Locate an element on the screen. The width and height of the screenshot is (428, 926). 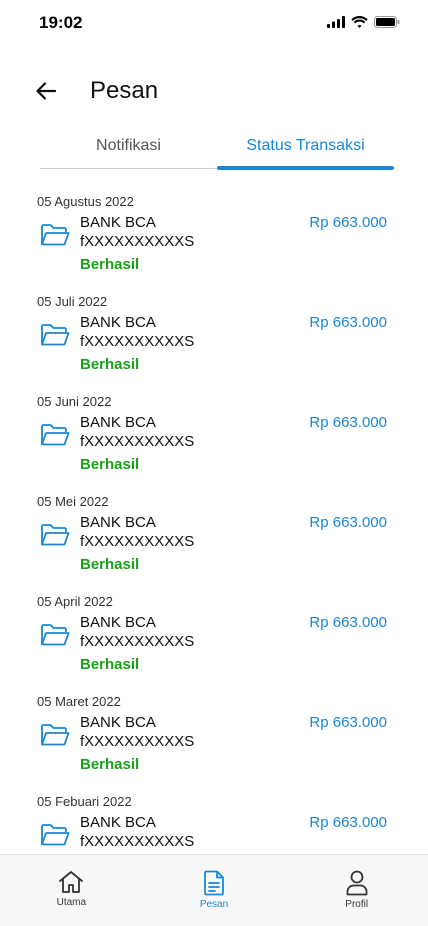
transaction-date: 05 Maret 2022 is located at coordinates (79, 701).